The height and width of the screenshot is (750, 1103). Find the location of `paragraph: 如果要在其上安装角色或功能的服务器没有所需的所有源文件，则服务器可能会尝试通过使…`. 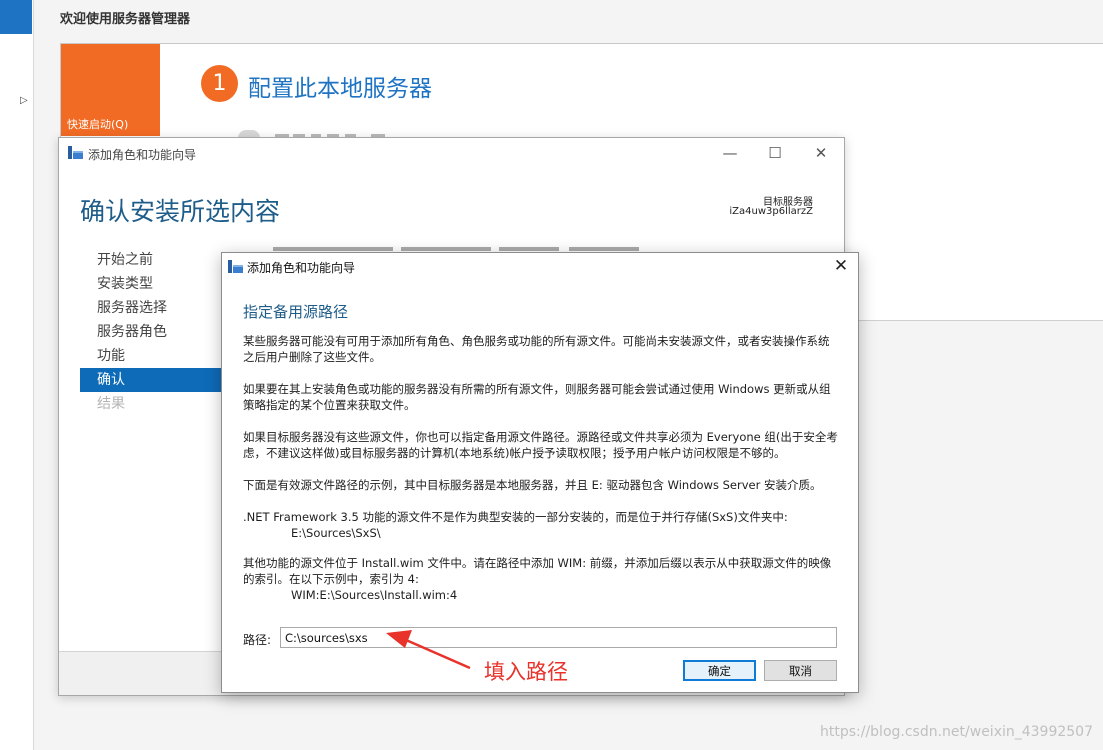

paragraph: 如果要在其上安装角色或功能的服务器没有所需的所有源文件，则服务器可能会尝试通过使… is located at coordinates (537, 397).